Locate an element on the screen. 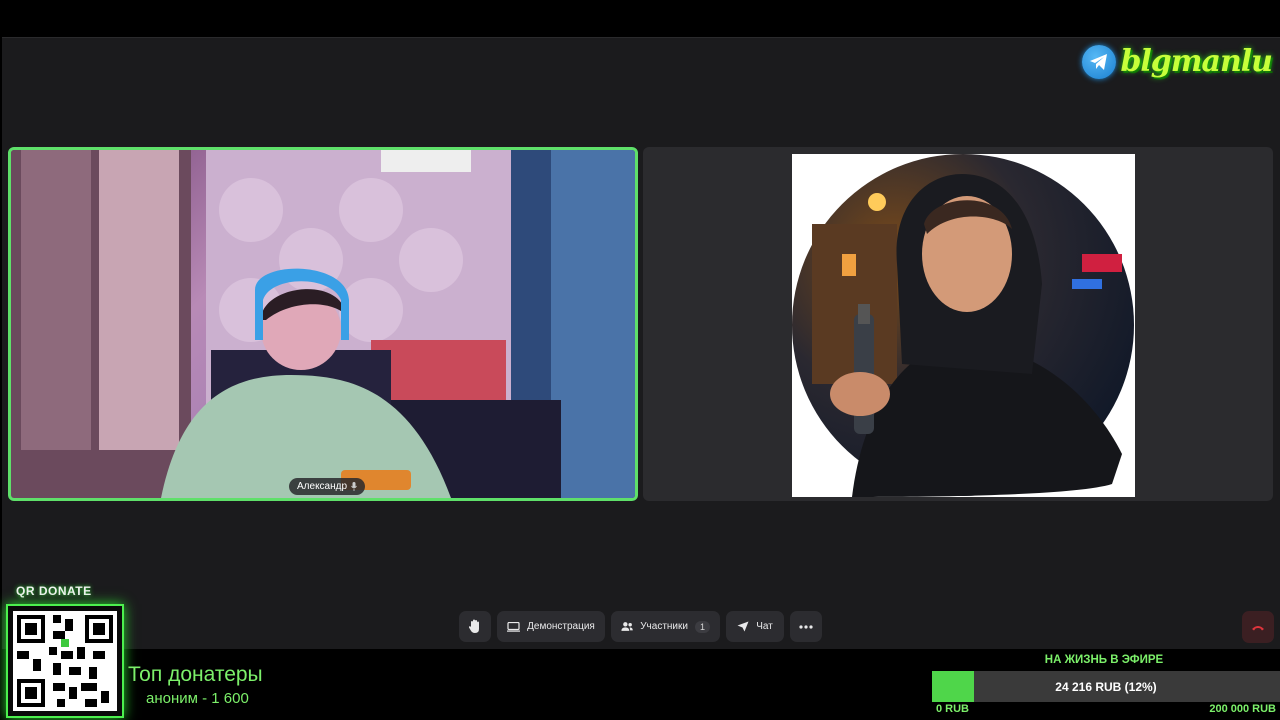 The image size is (1280, 720). hang-up-phone-icon is located at coordinates (1258, 627).